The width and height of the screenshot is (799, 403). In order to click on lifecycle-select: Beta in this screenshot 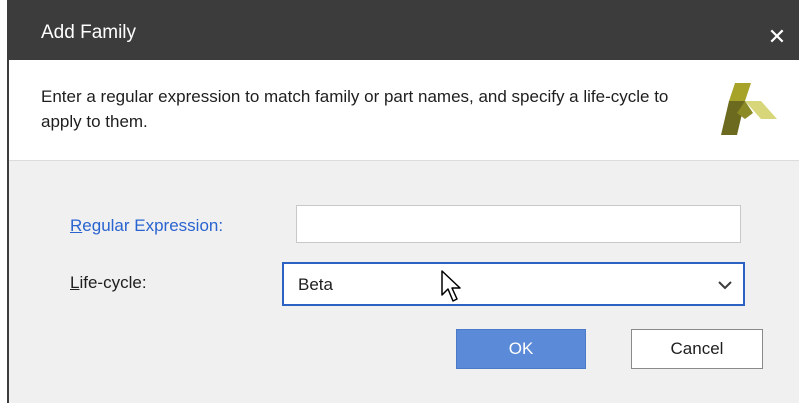, I will do `click(513, 284)`.